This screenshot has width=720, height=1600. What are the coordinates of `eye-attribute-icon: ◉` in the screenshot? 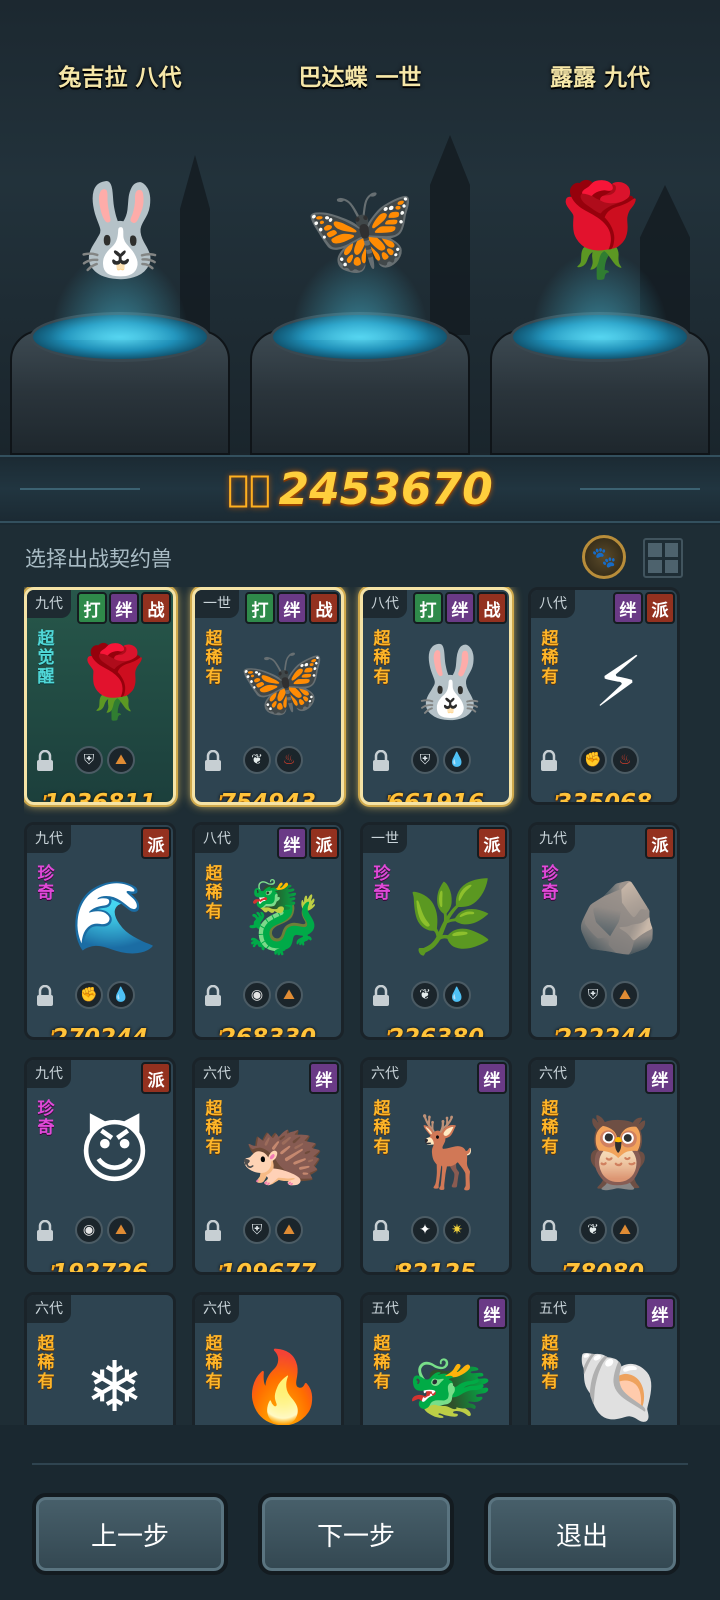 It's located at (89, 1230).